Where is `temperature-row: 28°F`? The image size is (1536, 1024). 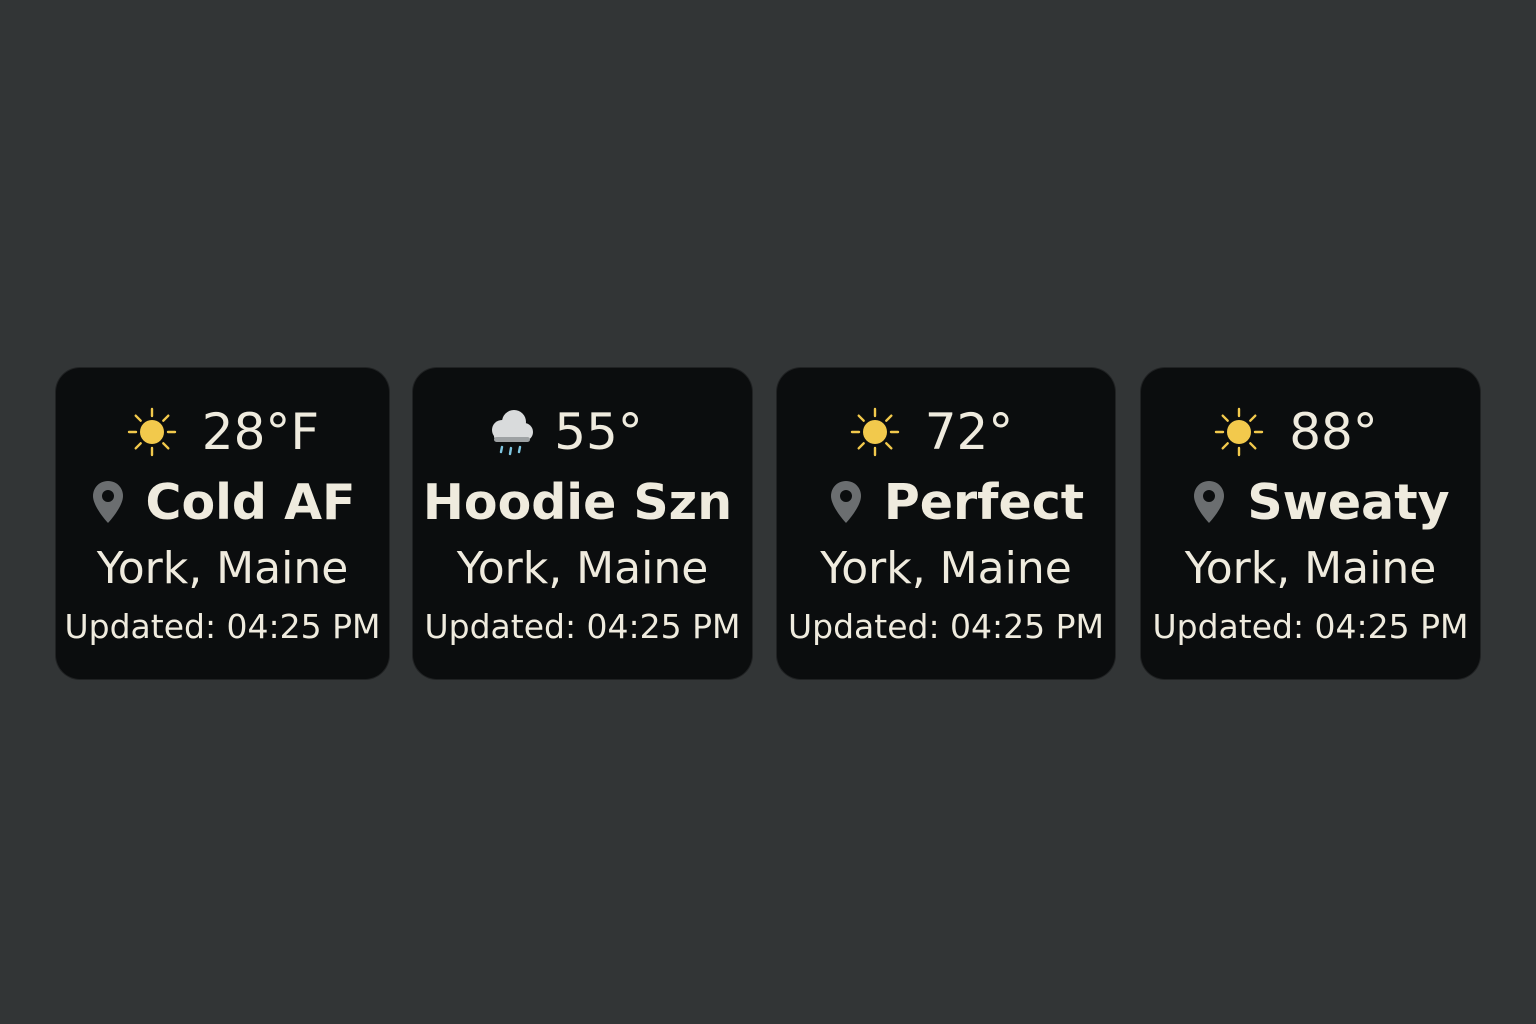
temperature-row: 28°F is located at coordinates (222, 432).